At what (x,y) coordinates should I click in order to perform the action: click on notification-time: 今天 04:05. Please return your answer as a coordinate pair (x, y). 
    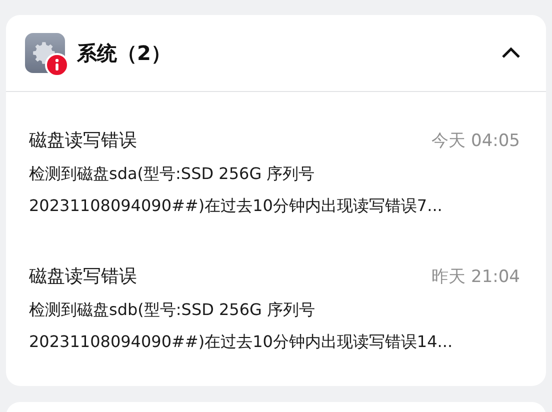
    Looking at the image, I should click on (476, 141).